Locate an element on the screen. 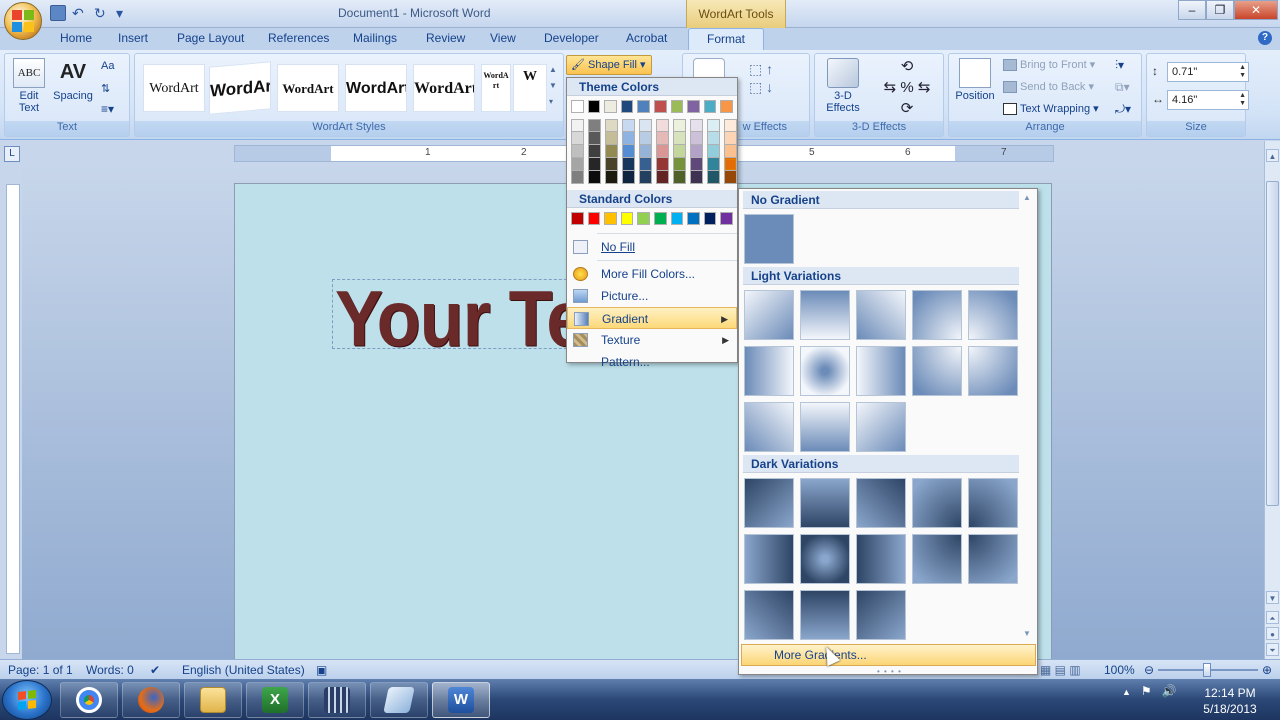 Image resolution: width=1280 pixels, height=720 pixels. tab-selector-icon: L is located at coordinates (12, 154).